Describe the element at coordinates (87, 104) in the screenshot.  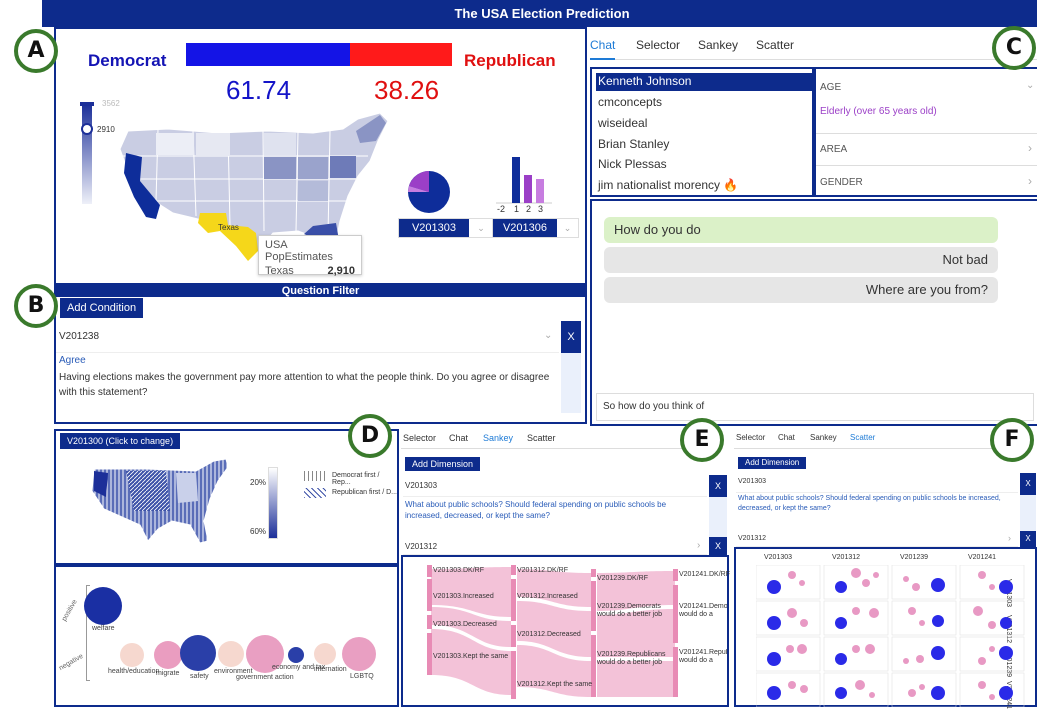
I see `legend-handle-top` at that location.